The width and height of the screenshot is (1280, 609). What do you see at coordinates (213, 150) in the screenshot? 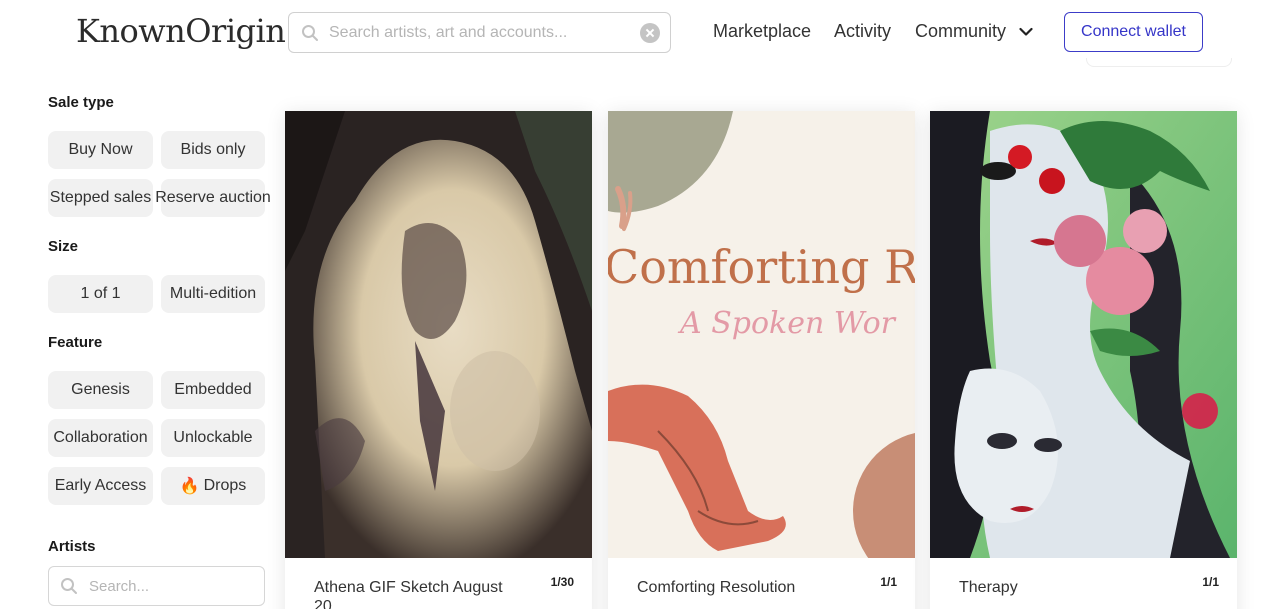
I see `filter-bids-only: Bids only` at bounding box center [213, 150].